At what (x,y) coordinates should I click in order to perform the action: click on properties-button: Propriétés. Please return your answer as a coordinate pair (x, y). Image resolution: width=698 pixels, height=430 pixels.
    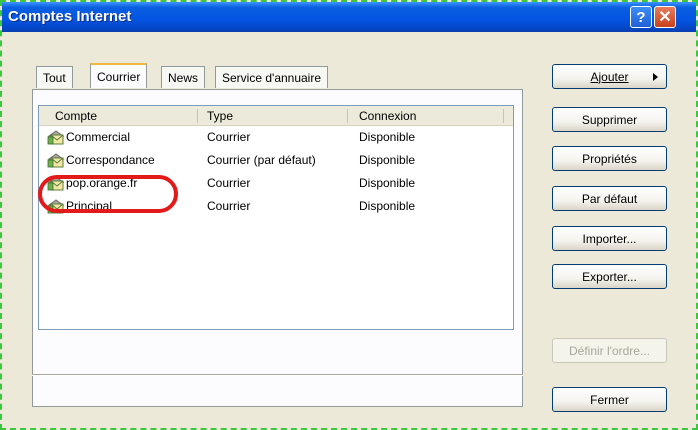
    Looking at the image, I should click on (609, 158).